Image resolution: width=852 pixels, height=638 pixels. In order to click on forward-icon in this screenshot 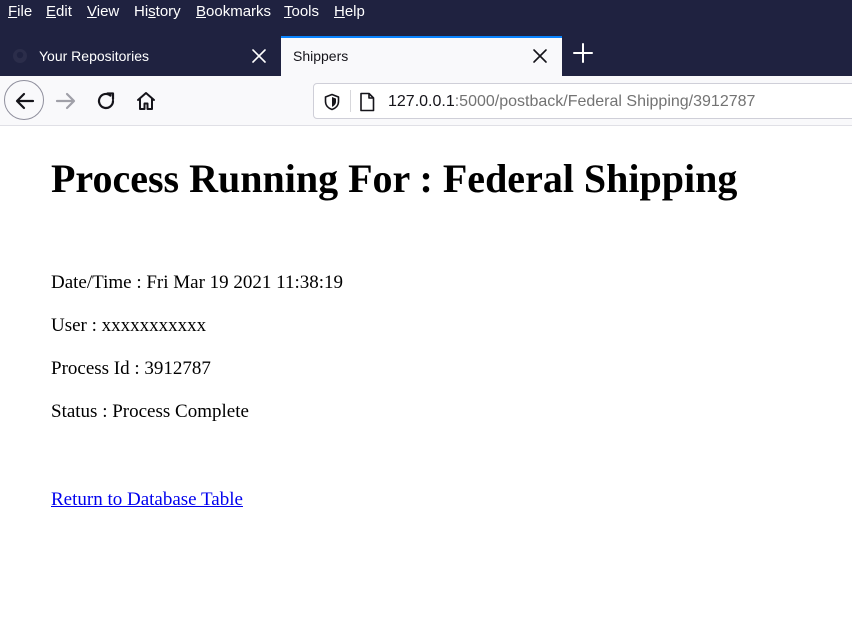, I will do `click(65, 101)`.